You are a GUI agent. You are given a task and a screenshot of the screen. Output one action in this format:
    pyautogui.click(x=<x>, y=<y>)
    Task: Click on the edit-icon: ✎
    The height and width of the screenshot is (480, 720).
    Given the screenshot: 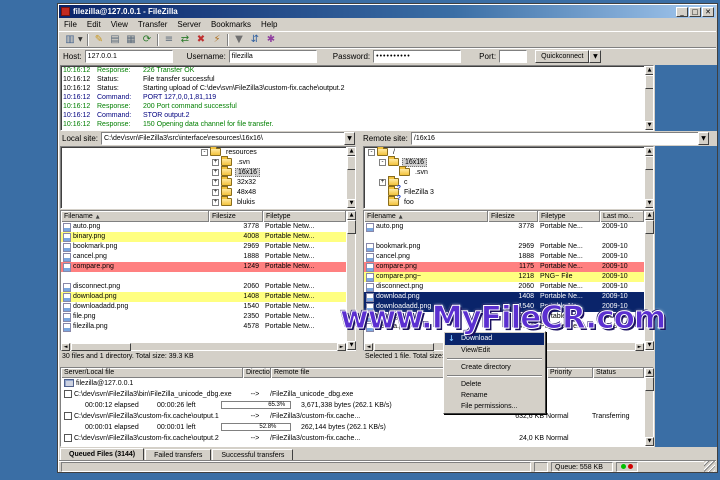 What is the action you would take?
    pyautogui.click(x=99, y=40)
    